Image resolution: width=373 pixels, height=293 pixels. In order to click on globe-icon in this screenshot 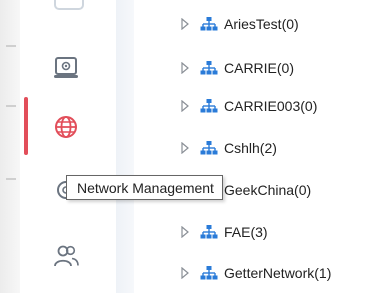, I will do `click(66, 127)`.